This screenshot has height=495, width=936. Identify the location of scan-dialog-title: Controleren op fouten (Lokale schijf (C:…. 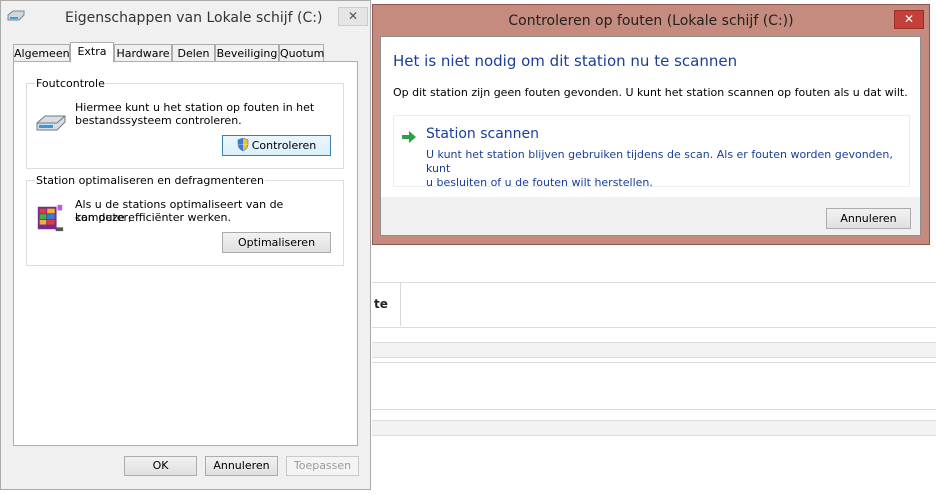
(651, 21).